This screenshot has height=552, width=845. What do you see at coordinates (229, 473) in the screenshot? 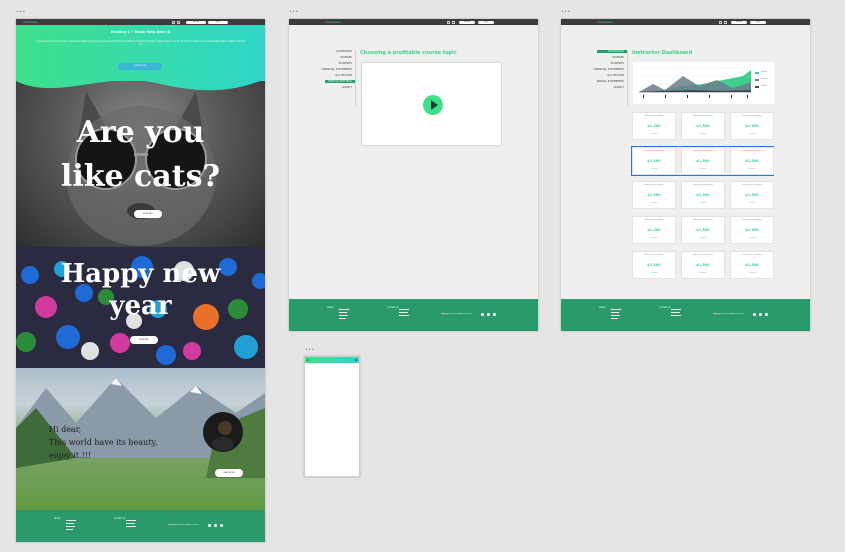
I see `mountain-button: READ MORE` at bounding box center [229, 473].